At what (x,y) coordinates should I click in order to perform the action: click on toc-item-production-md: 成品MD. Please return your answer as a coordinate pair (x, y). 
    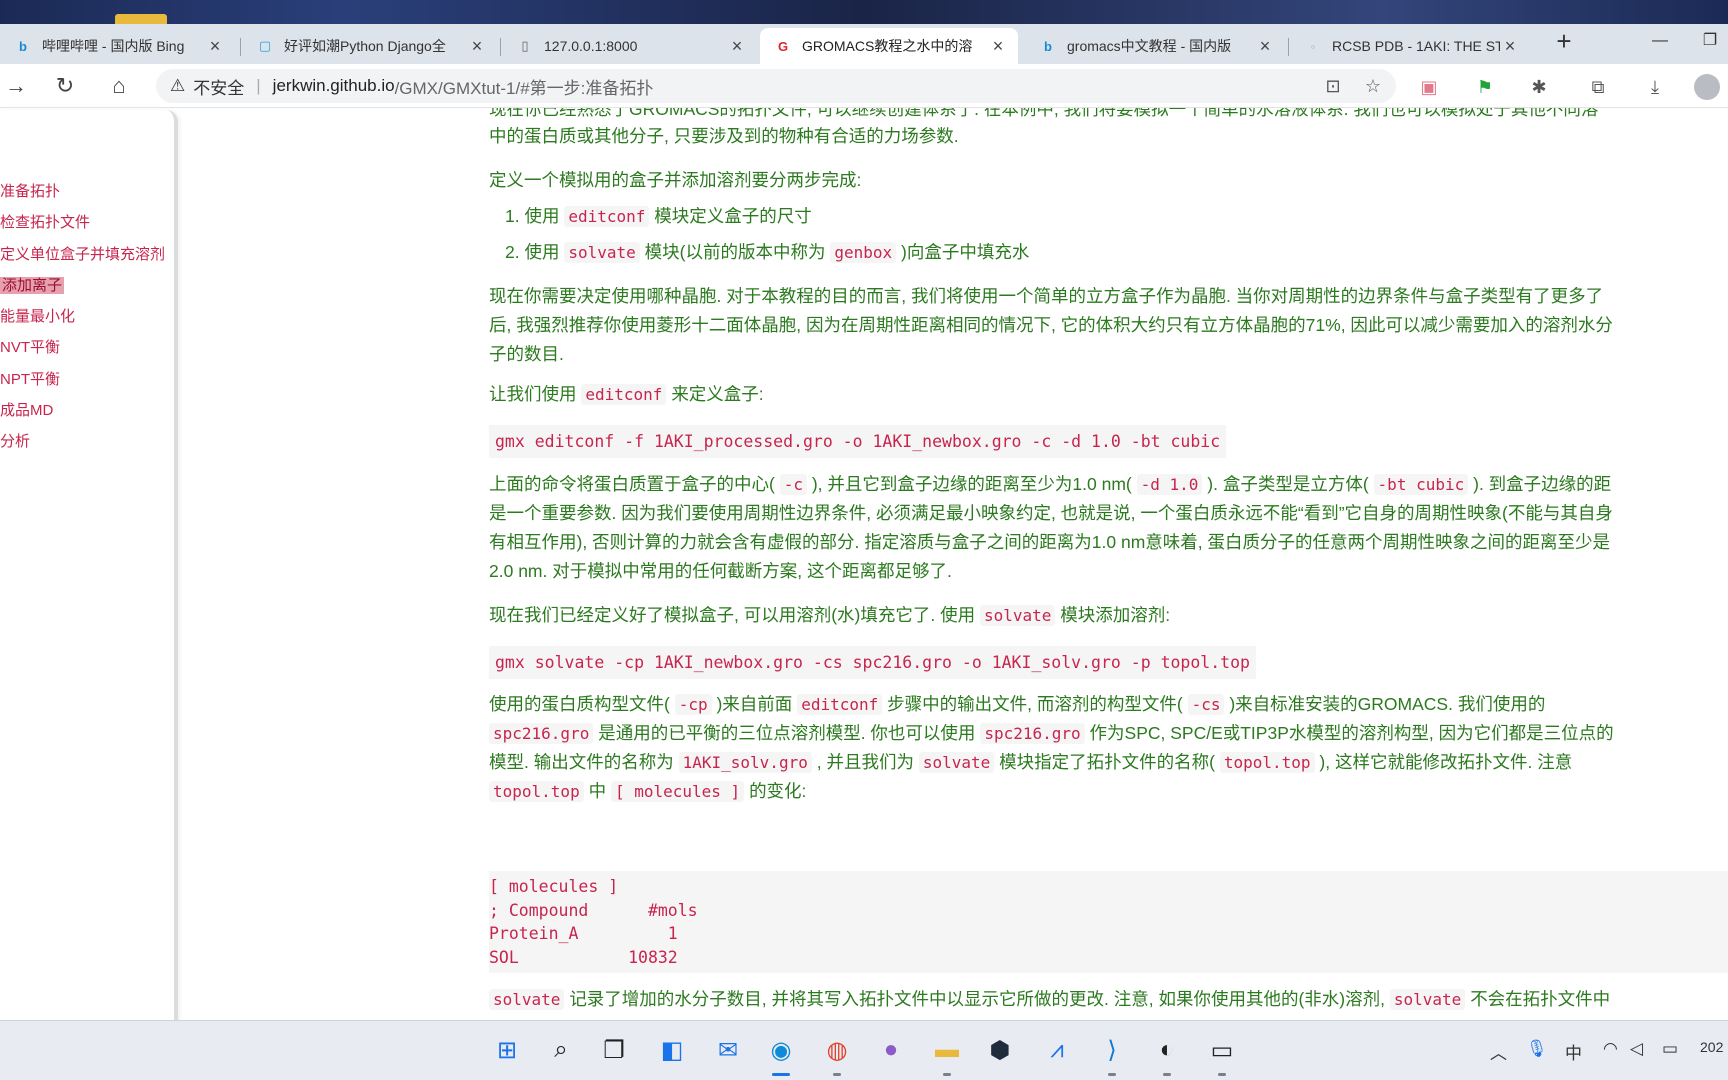
    Looking at the image, I should click on (82, 415).